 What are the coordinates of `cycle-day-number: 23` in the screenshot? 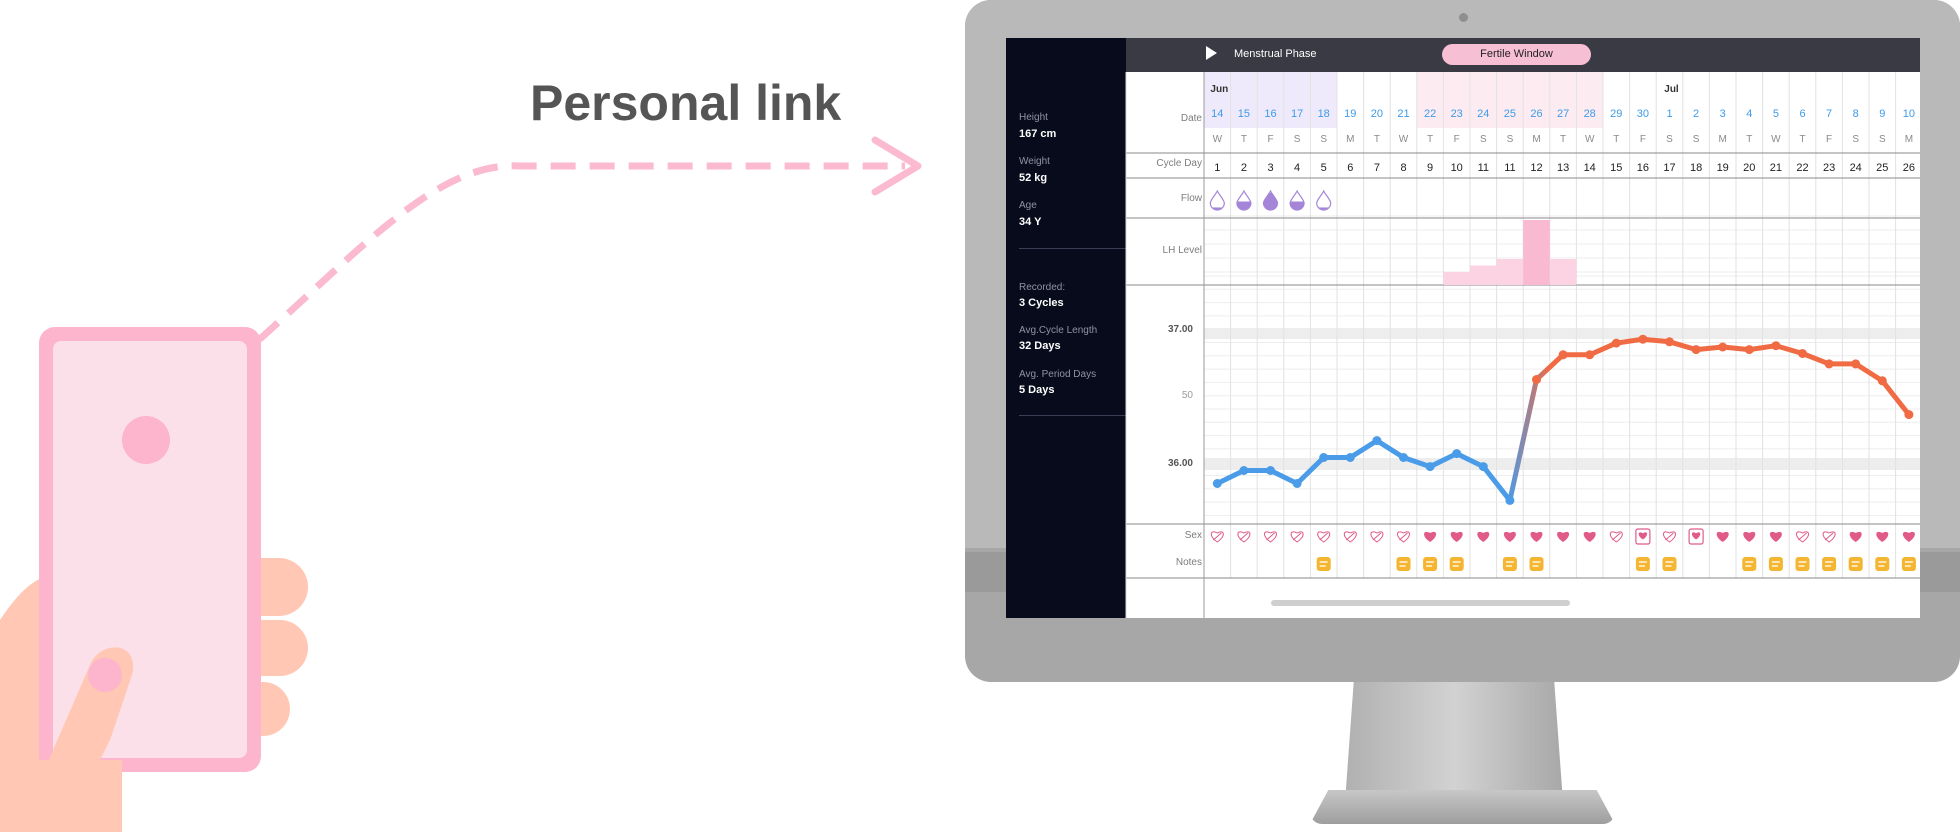 It's located at (1829, 168).